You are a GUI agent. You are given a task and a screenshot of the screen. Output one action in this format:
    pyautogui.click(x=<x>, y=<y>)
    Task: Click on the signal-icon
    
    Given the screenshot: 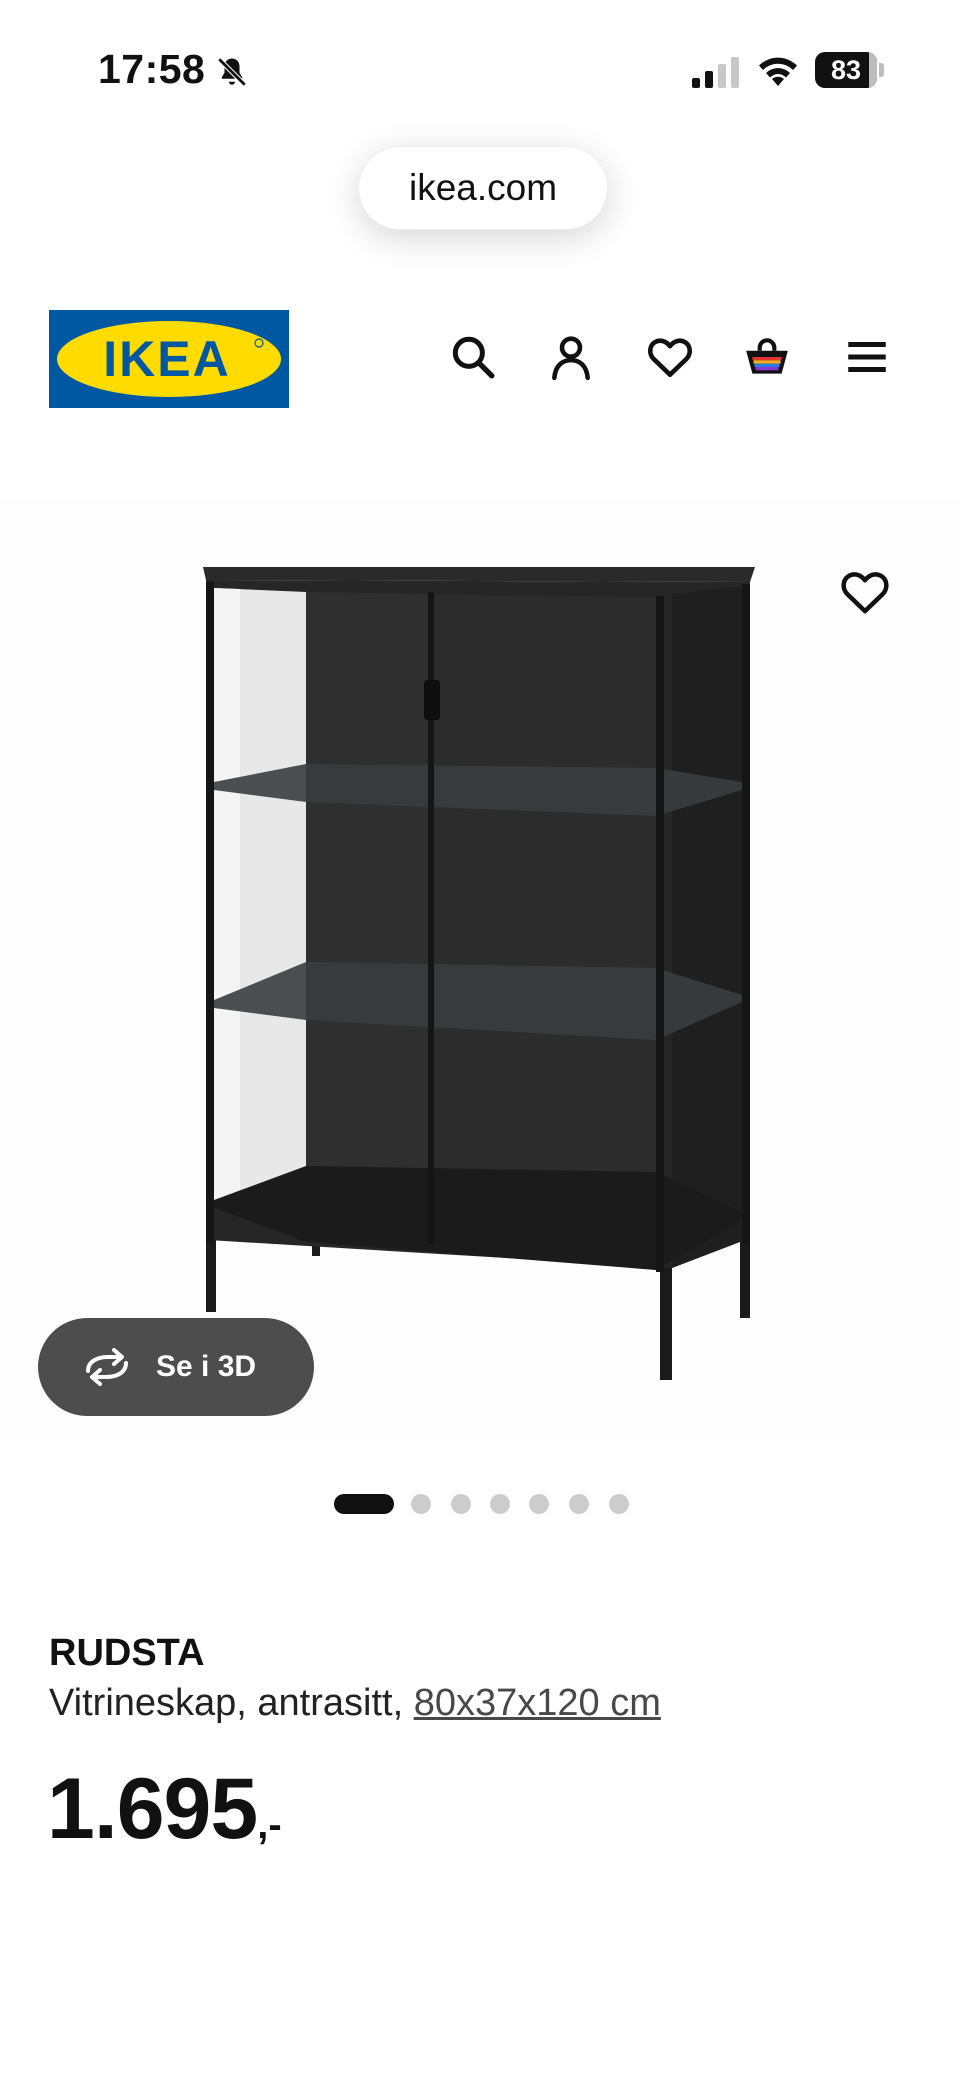 What is the action you would take?
    pyautogui.click(x=715, y=72)
    